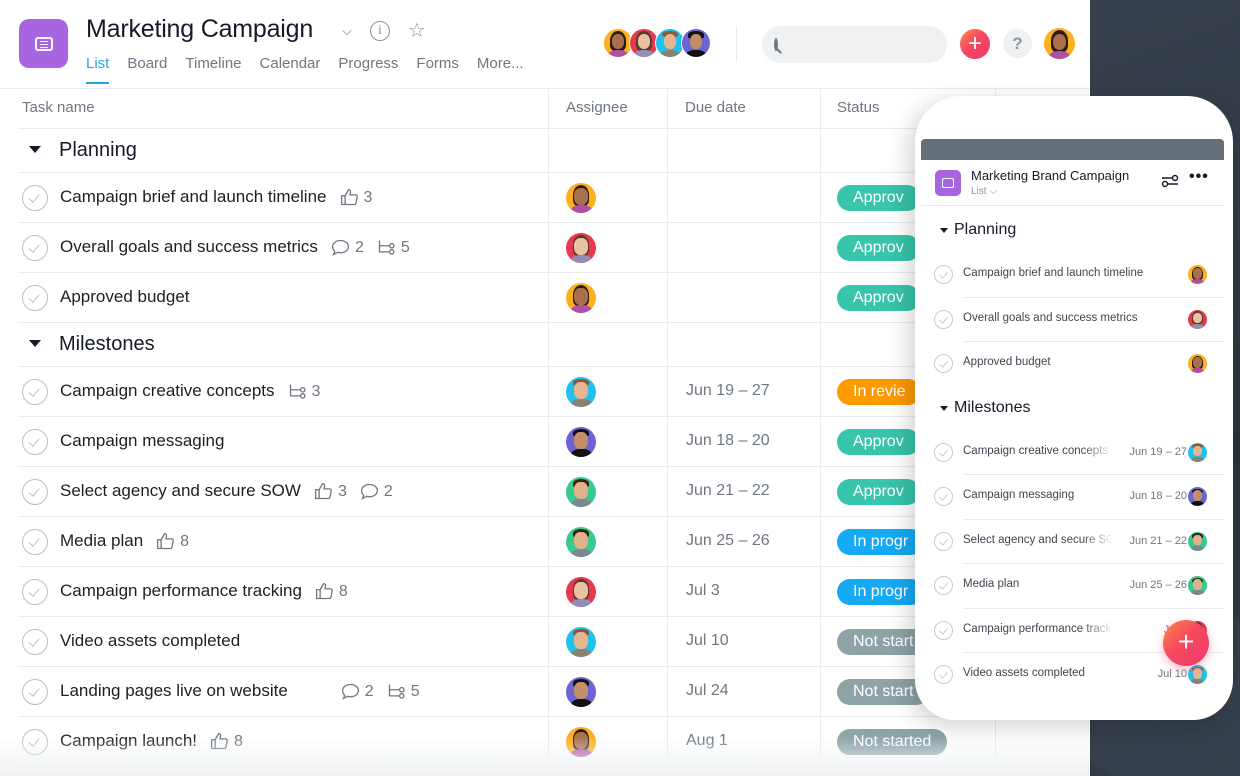  What do you see at coordinates (1068, 273) in the screenshot?
I see `task-name: Campaign brief and launch timeline` at bounding box center [1068, 273].